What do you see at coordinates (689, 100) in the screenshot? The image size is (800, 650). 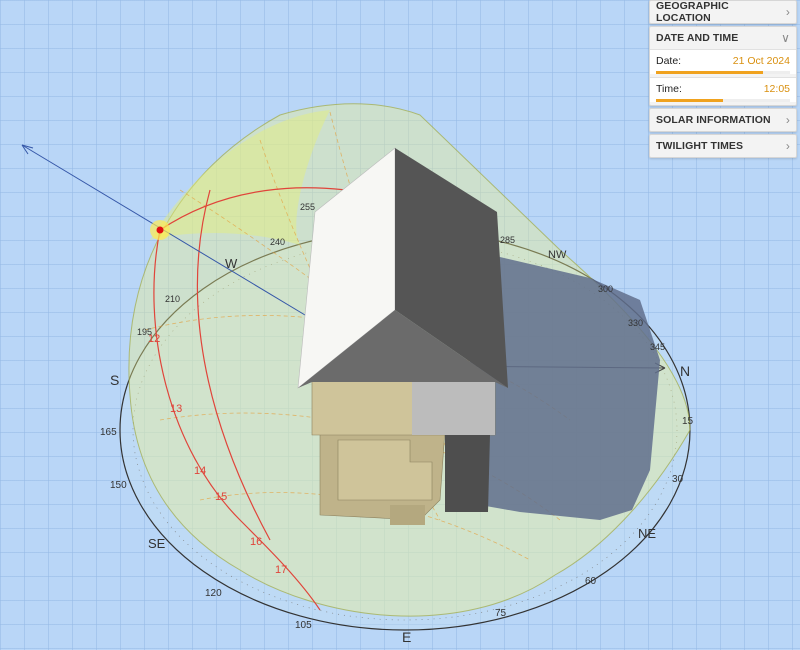 I see `time-slider-fill` at bounding box center [689, 100].